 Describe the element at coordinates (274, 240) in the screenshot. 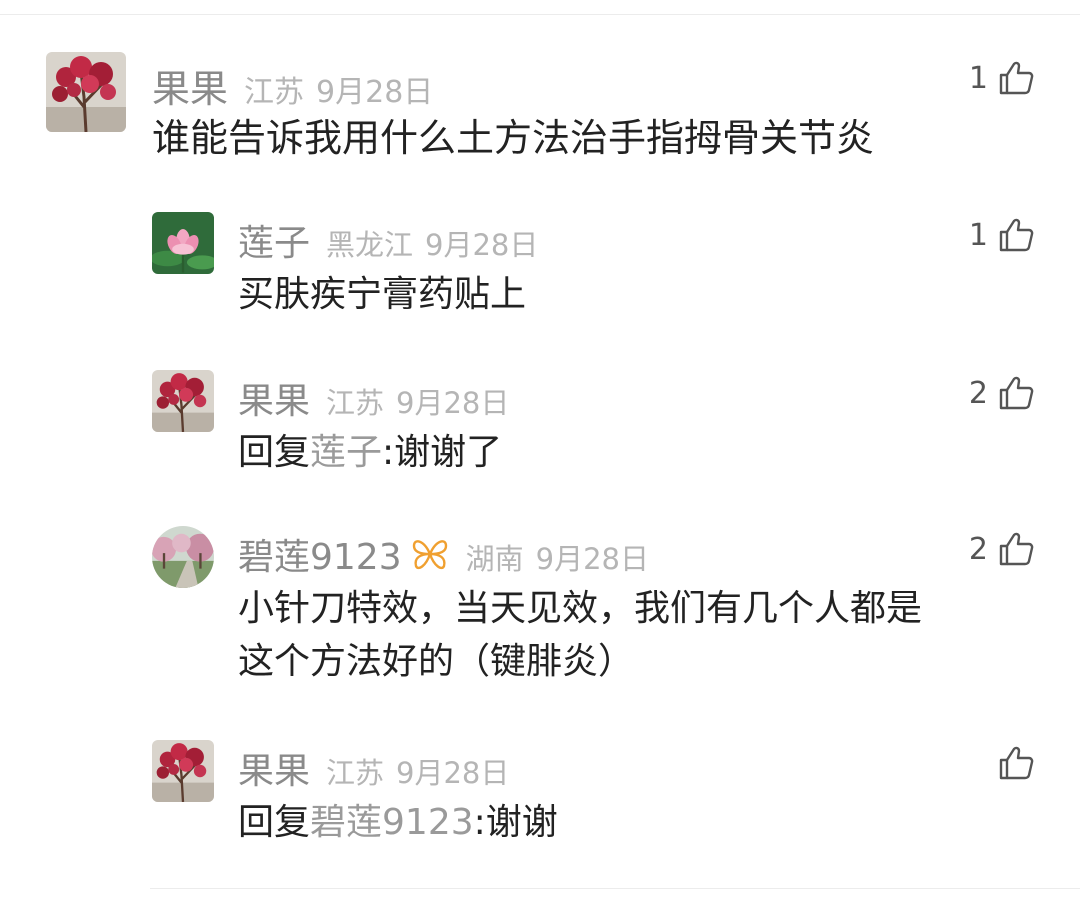

I see `username: 莲子` at that location.